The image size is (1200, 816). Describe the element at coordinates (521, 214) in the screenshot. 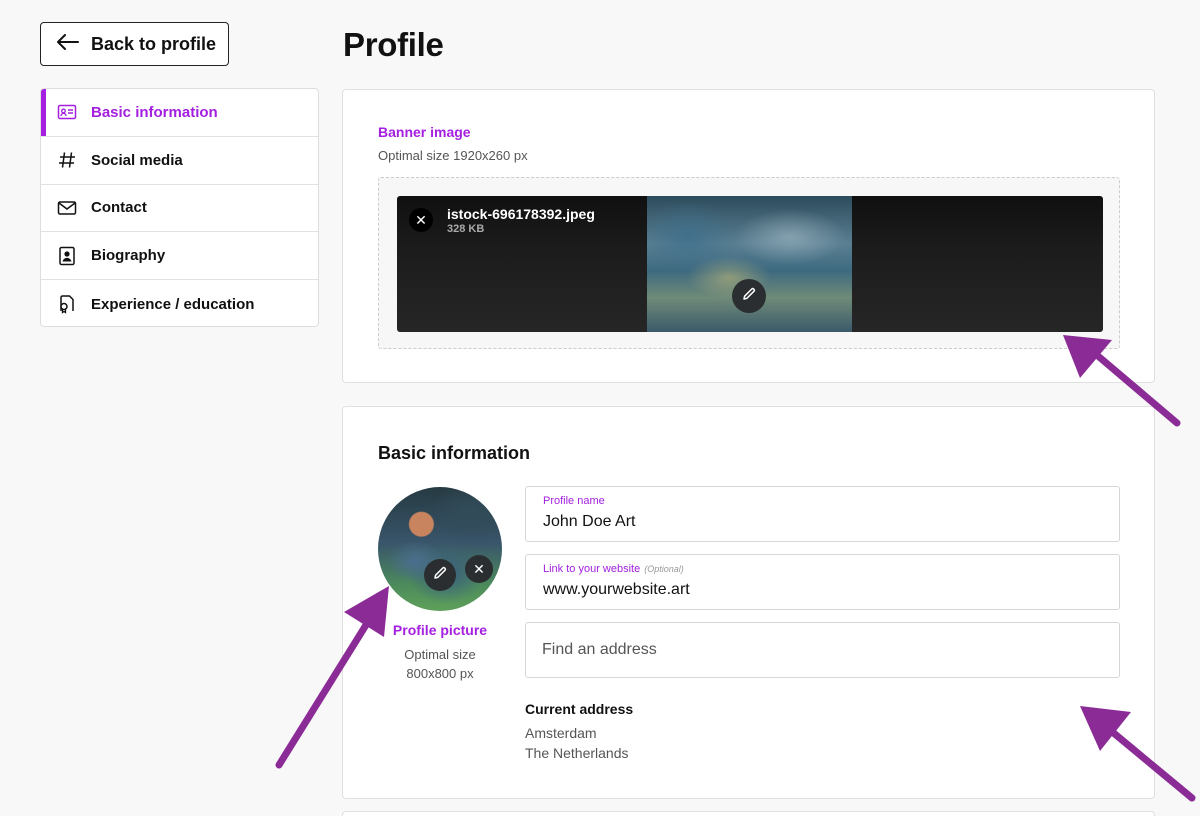

I see `banner-file-name: istock-696178392.jpeg` at that location.